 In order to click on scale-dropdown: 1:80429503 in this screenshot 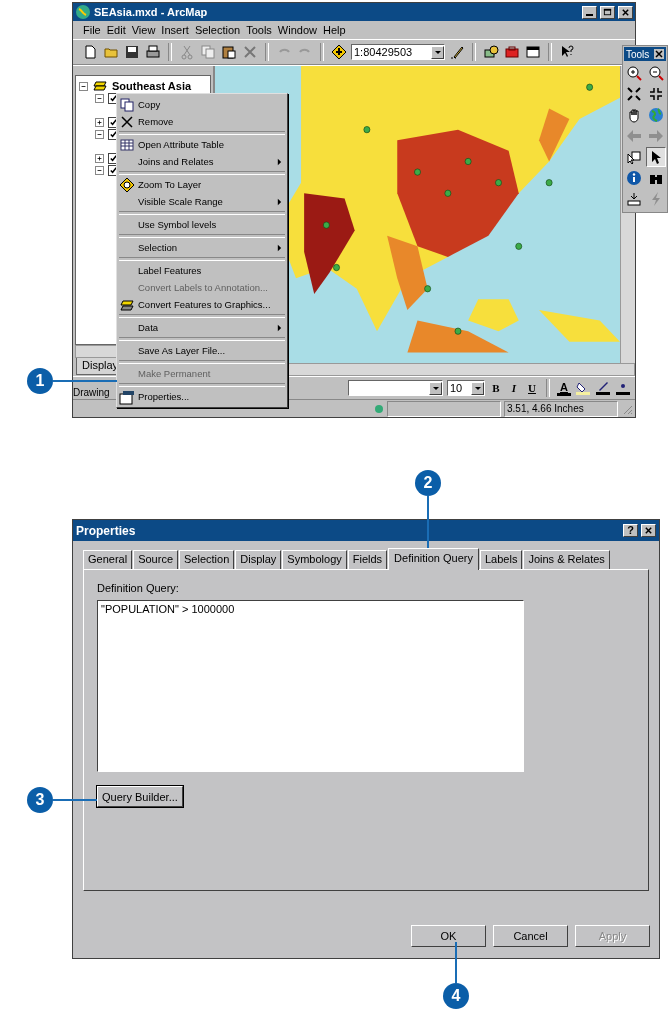, I will do `click(398, 52)`.